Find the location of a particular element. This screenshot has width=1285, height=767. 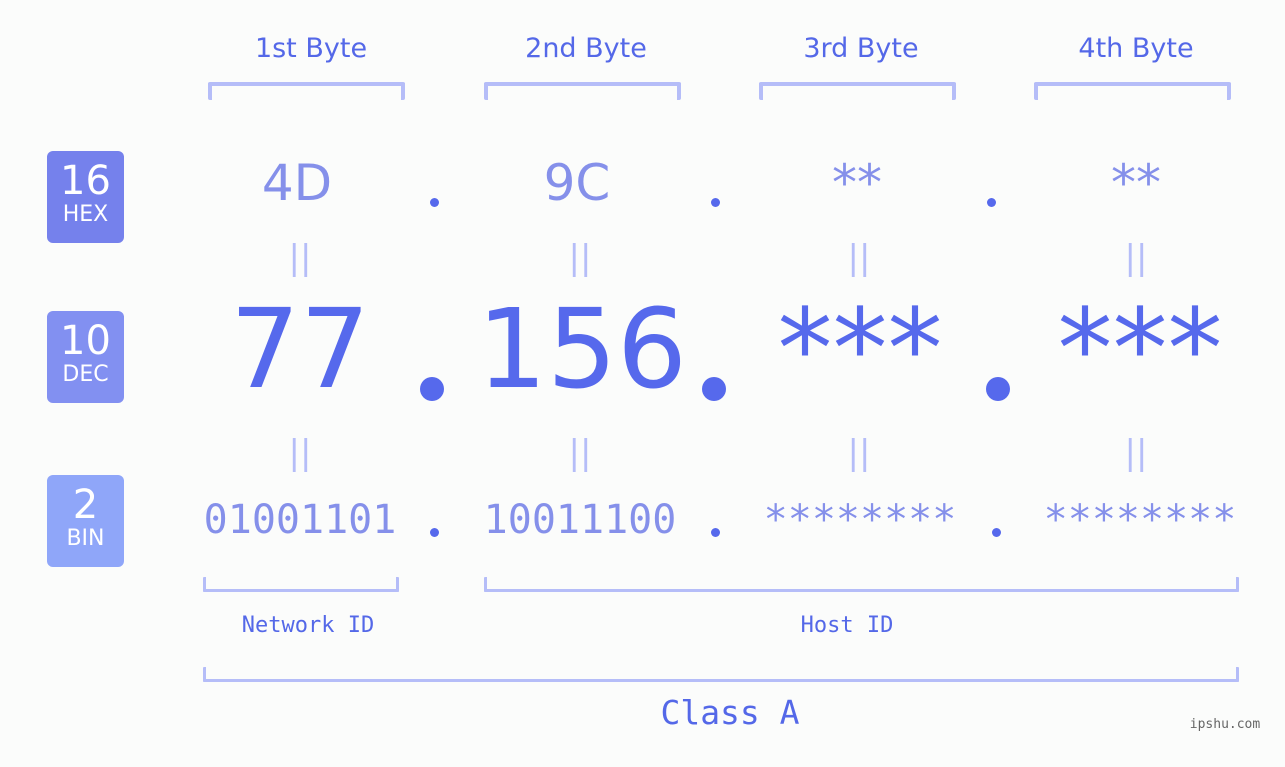

network-id-label: Network ID is located at coordinates (308, 625).